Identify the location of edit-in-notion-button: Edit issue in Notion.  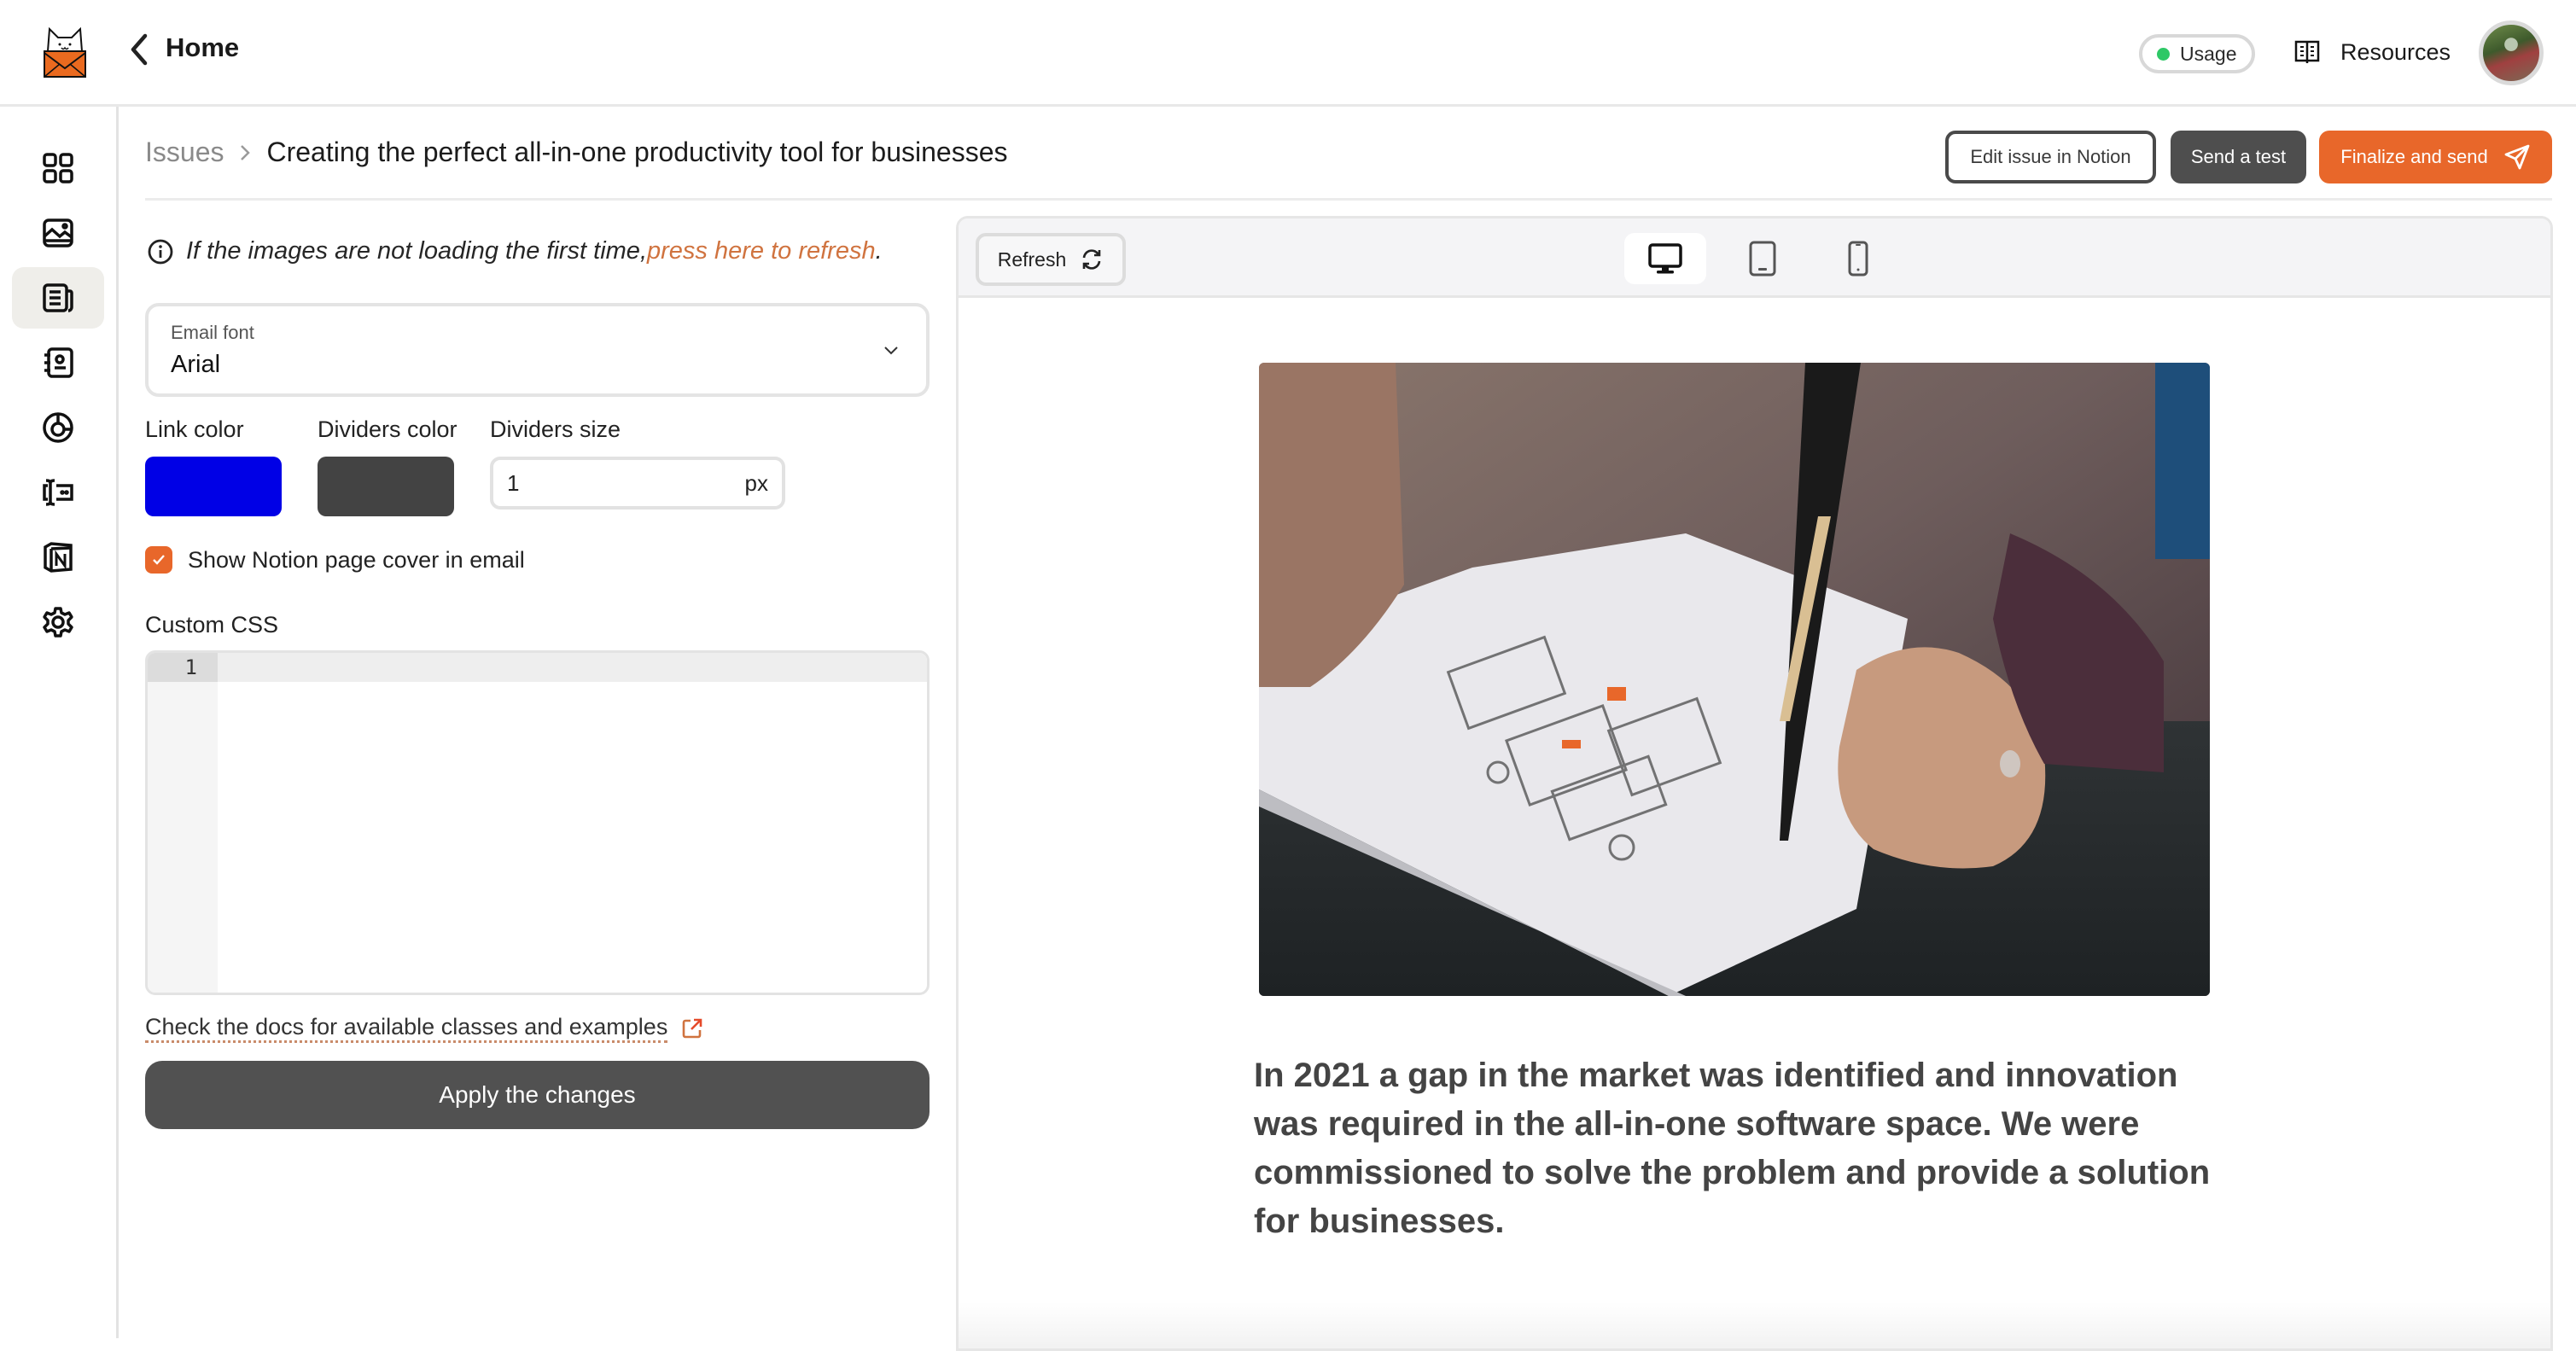
(2050, 157).